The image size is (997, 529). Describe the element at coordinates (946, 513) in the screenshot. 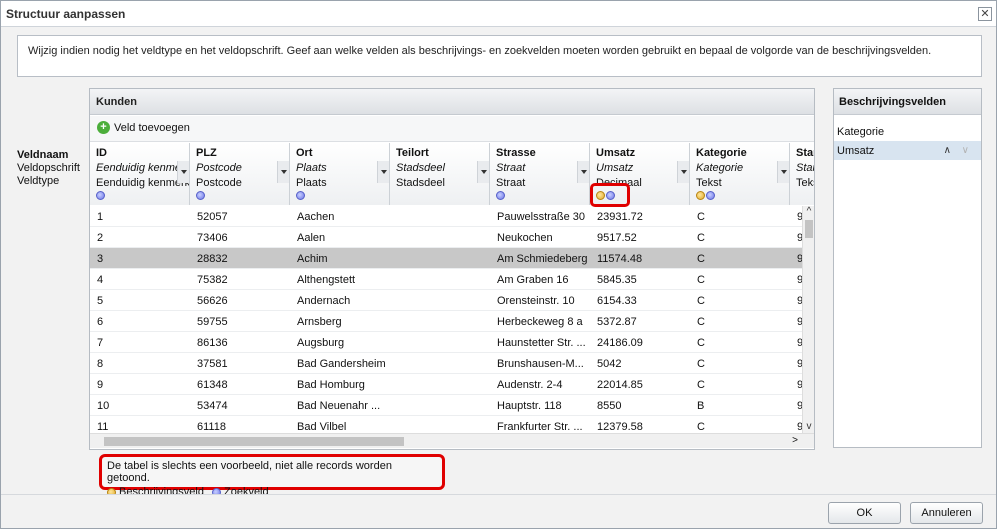

I see `cancel-button: Annuleren` at that location.